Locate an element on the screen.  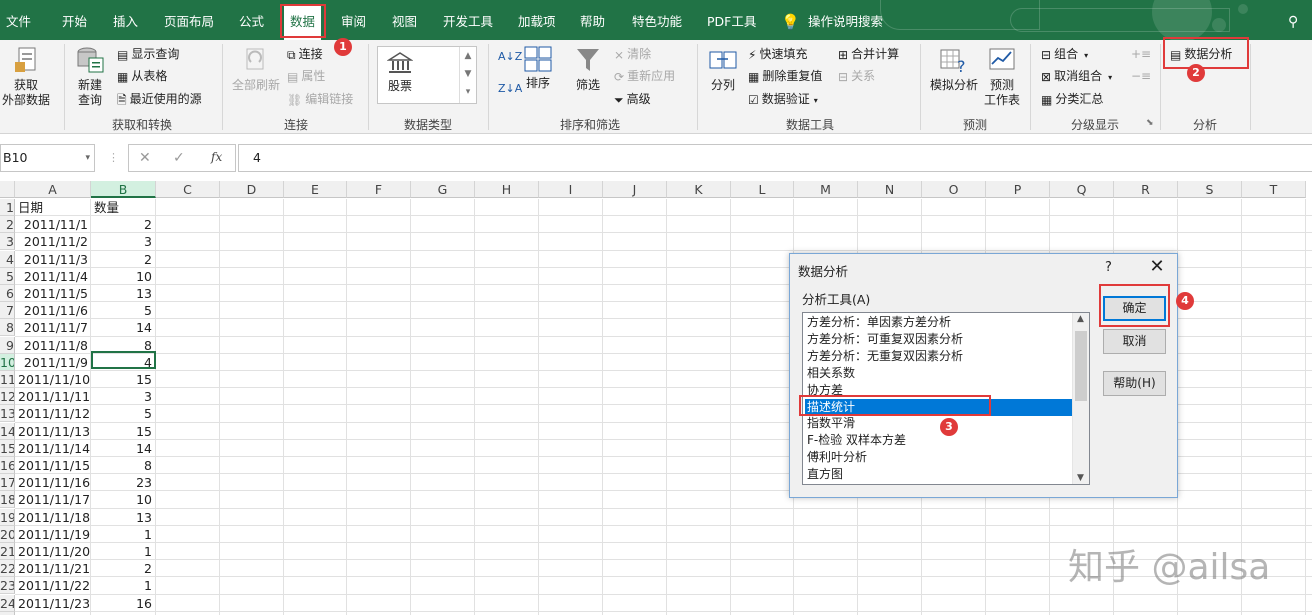
tab-file: 文件 is located at coordinates (18, 20).